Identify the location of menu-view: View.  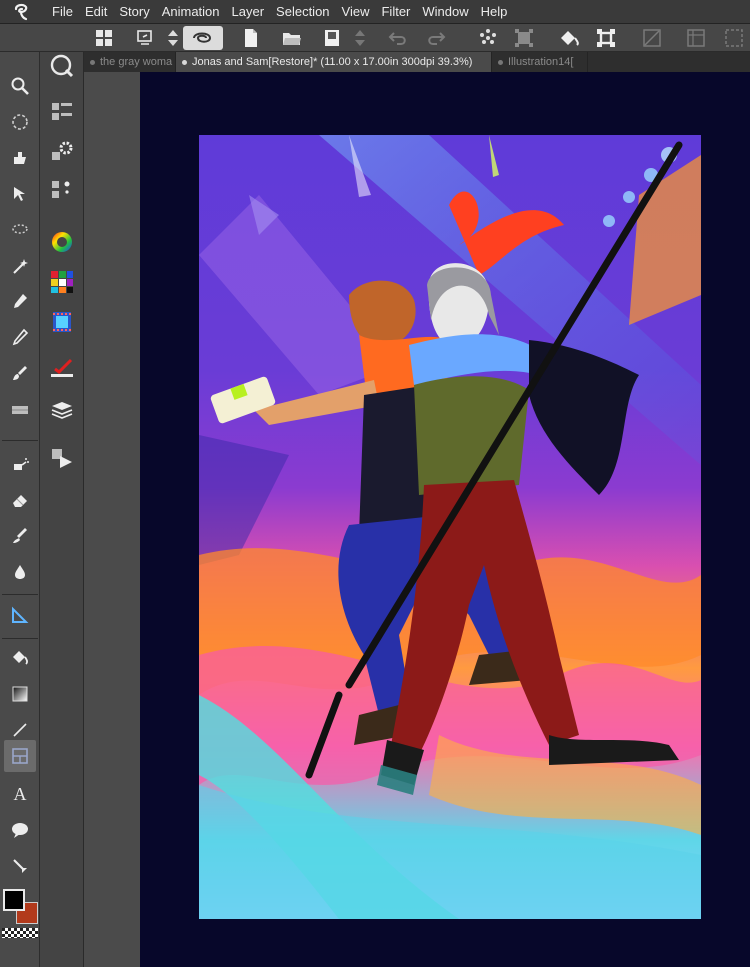
(356, 12).